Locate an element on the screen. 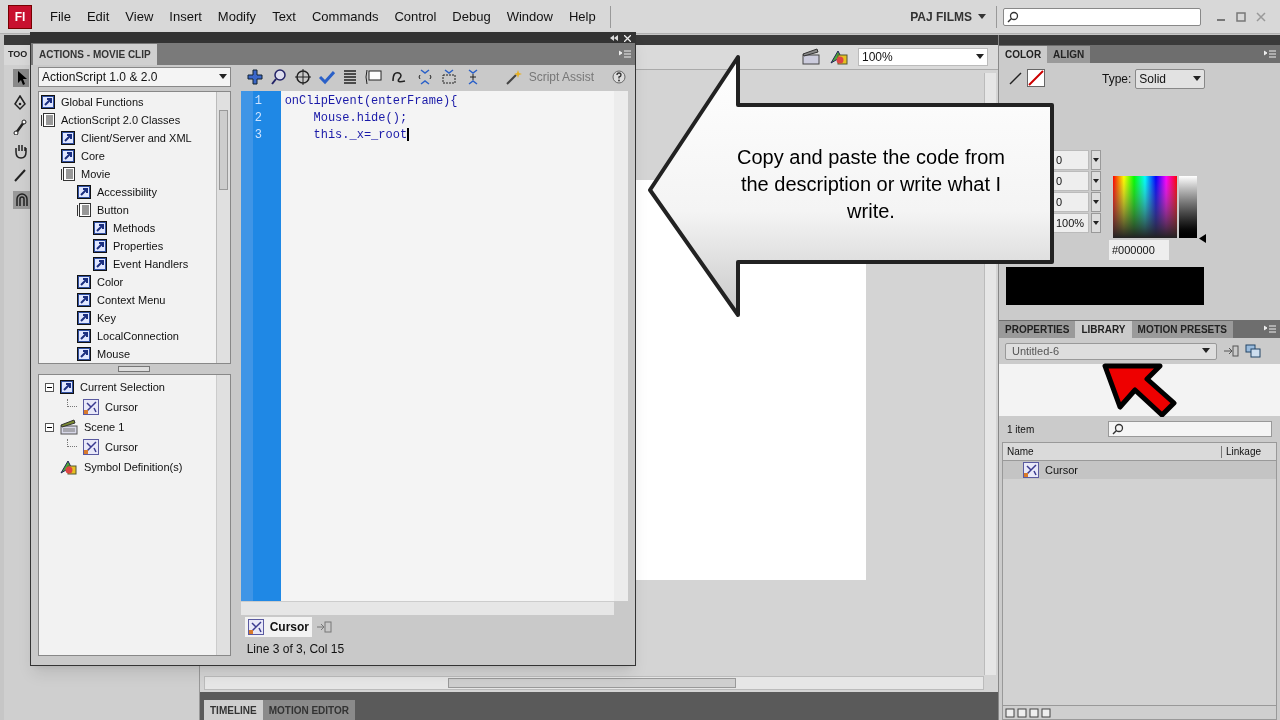 This screenshot has height=720, width=1280. toolbox-item: ActionScript 2.0 Classes is located at coordinates (121, 120).